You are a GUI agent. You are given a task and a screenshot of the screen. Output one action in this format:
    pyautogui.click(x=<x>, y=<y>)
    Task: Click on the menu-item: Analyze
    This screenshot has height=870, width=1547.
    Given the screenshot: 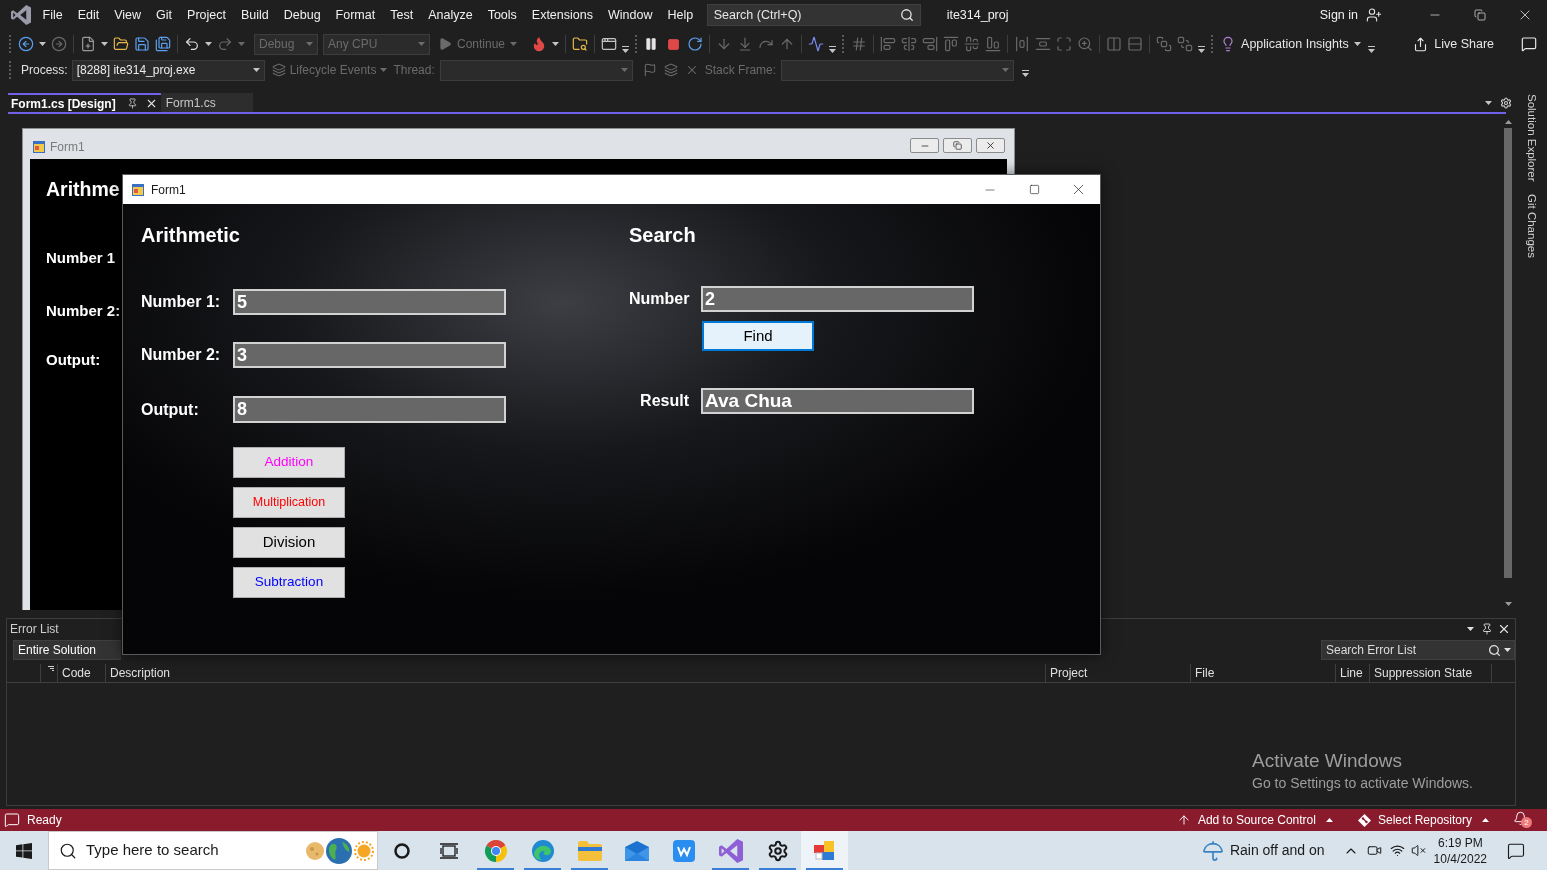 What is the action you would take?
    pyautogui.click(x=450, y=15)
    